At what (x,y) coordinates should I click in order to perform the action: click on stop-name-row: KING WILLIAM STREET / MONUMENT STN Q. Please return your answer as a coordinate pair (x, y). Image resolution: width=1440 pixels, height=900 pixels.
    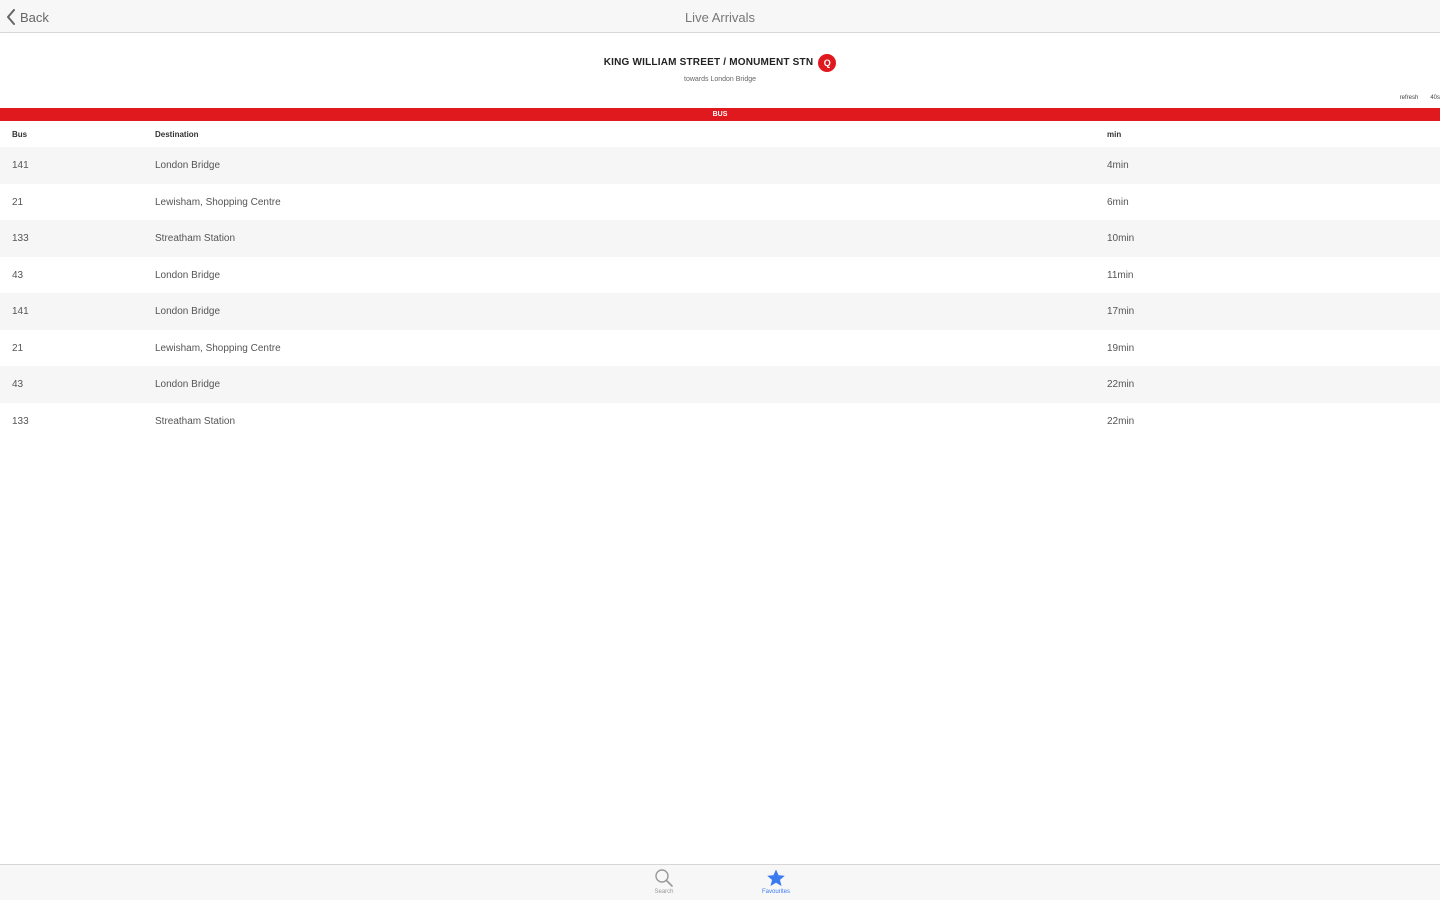
    Looking at the image, I should click on (720, 62).